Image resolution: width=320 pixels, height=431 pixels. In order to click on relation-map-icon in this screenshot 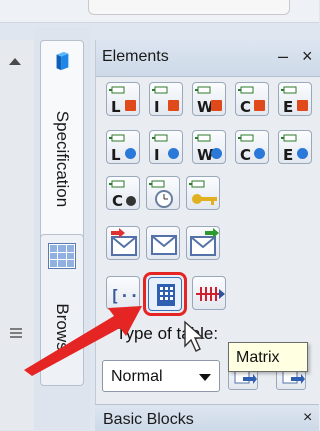, I will do `click(210, 294)`.